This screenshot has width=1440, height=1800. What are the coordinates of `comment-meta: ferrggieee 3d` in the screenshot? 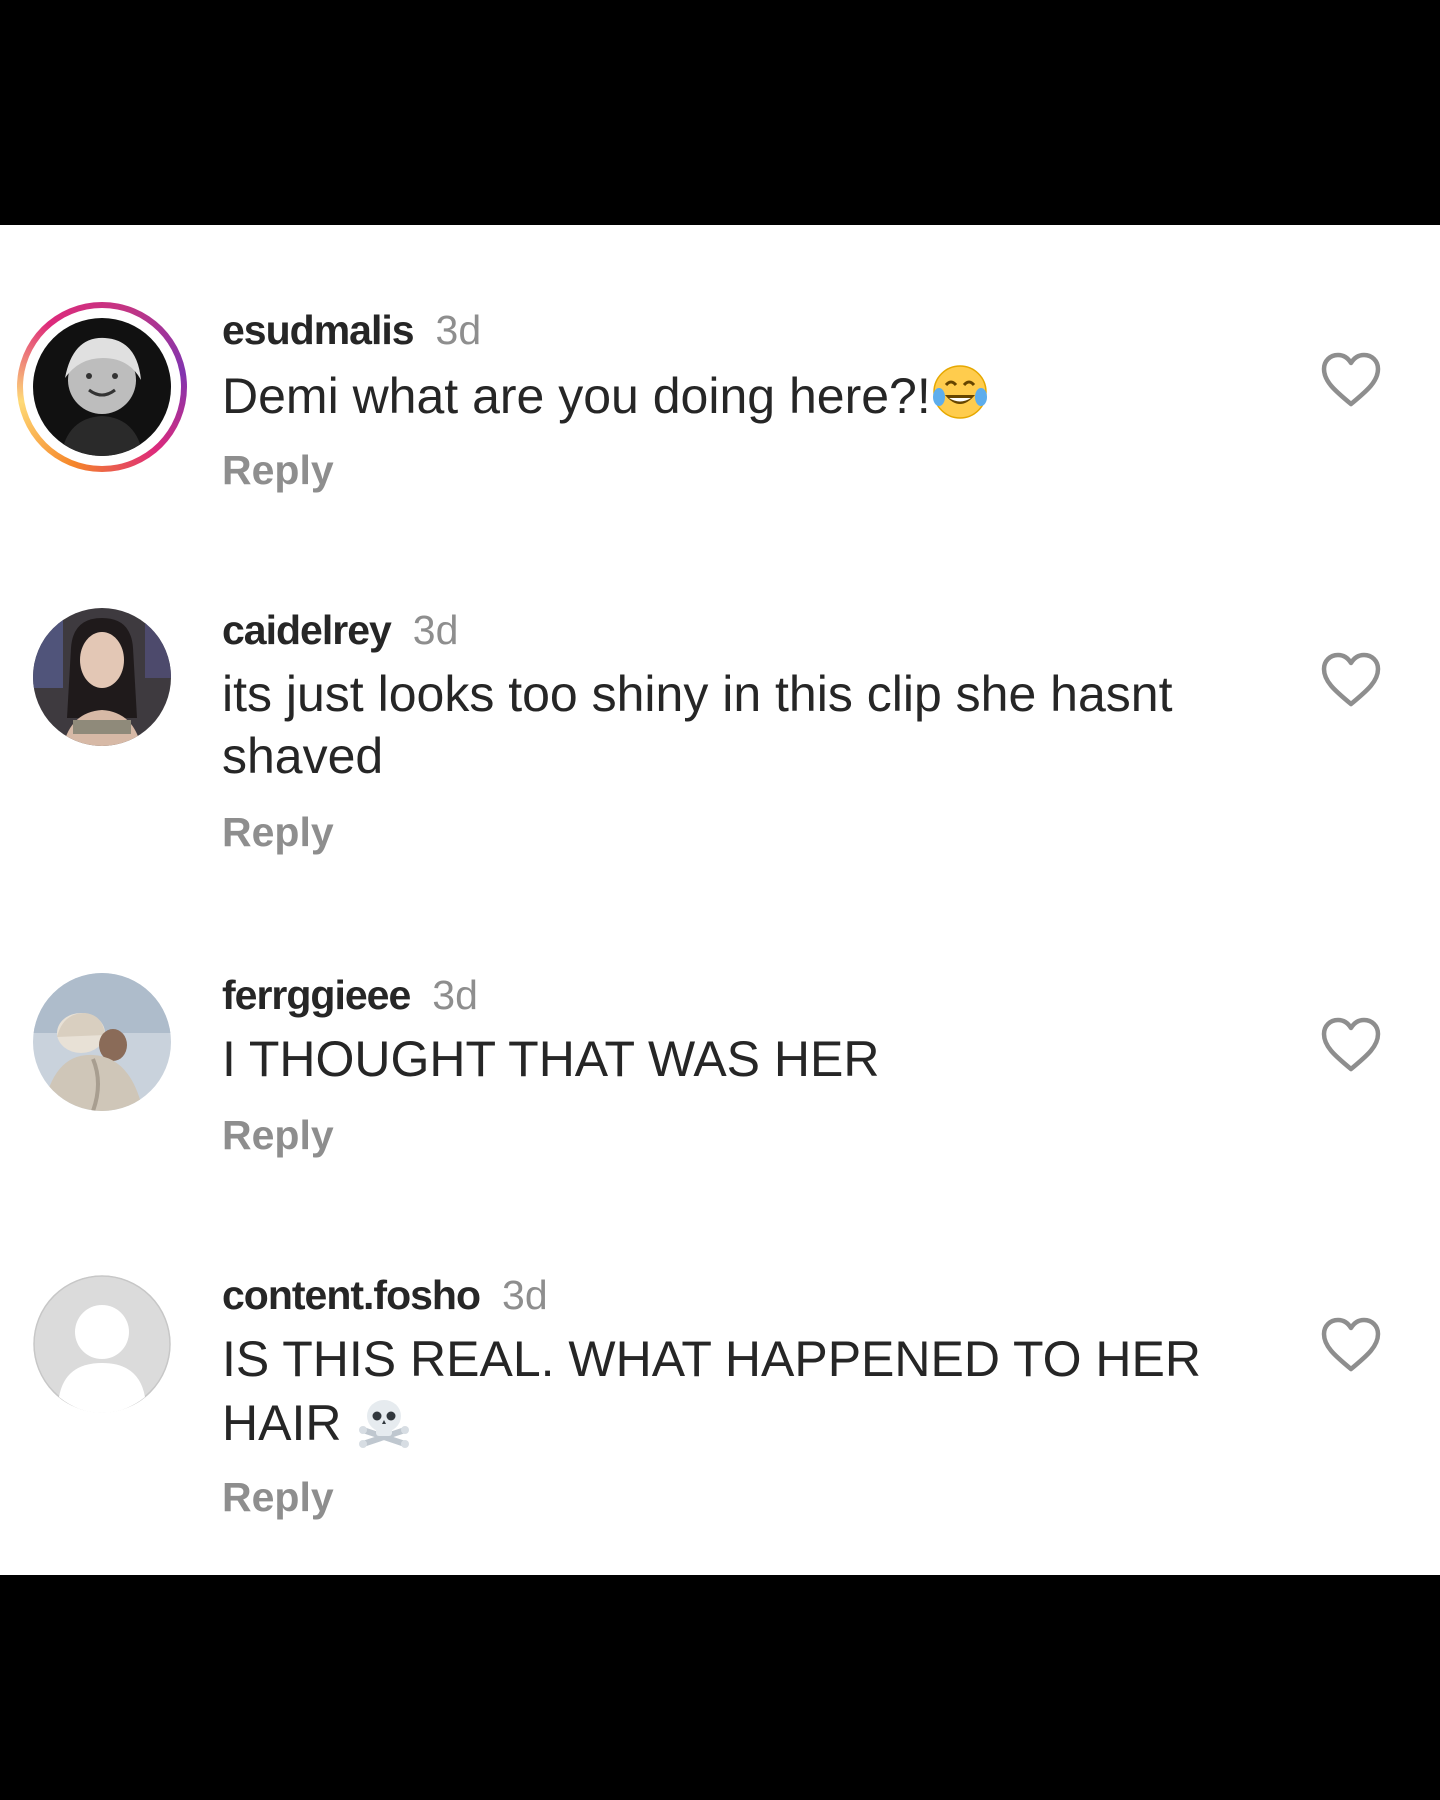 It's located at (350, 995).